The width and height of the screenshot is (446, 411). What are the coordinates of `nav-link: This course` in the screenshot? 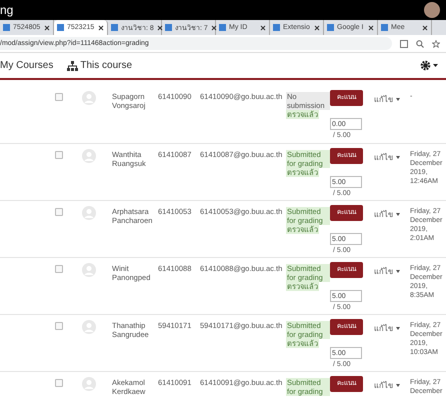 It's located at (99, 65).